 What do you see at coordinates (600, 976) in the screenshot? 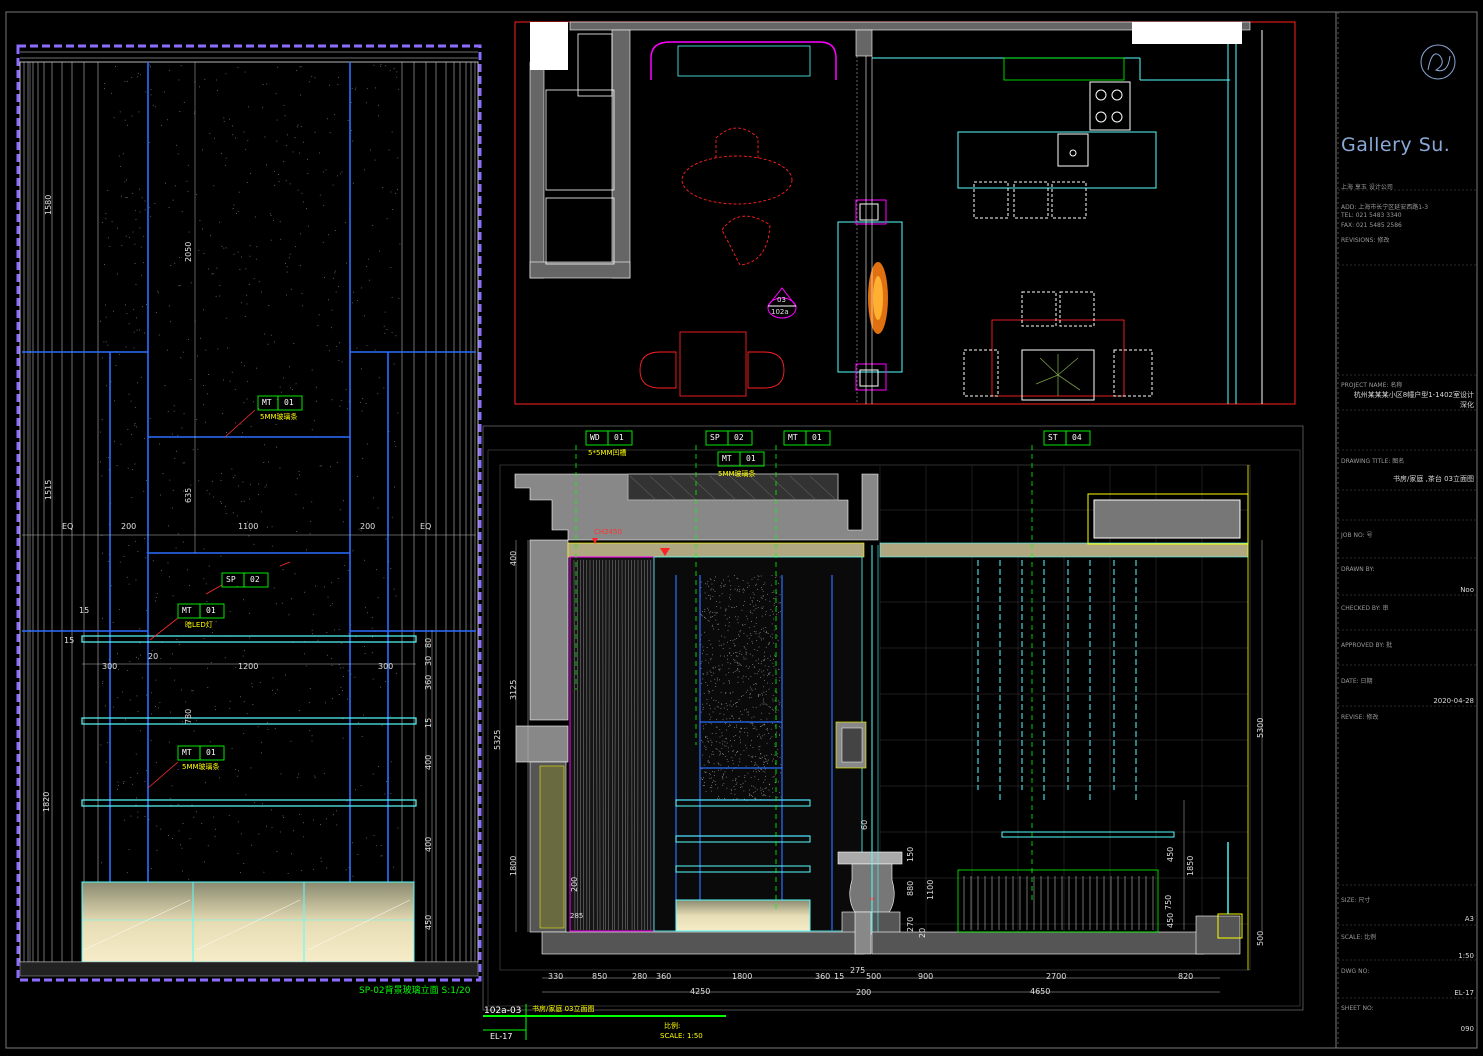
I see `dim-bottom: 850` at bounding box center [600, 976].